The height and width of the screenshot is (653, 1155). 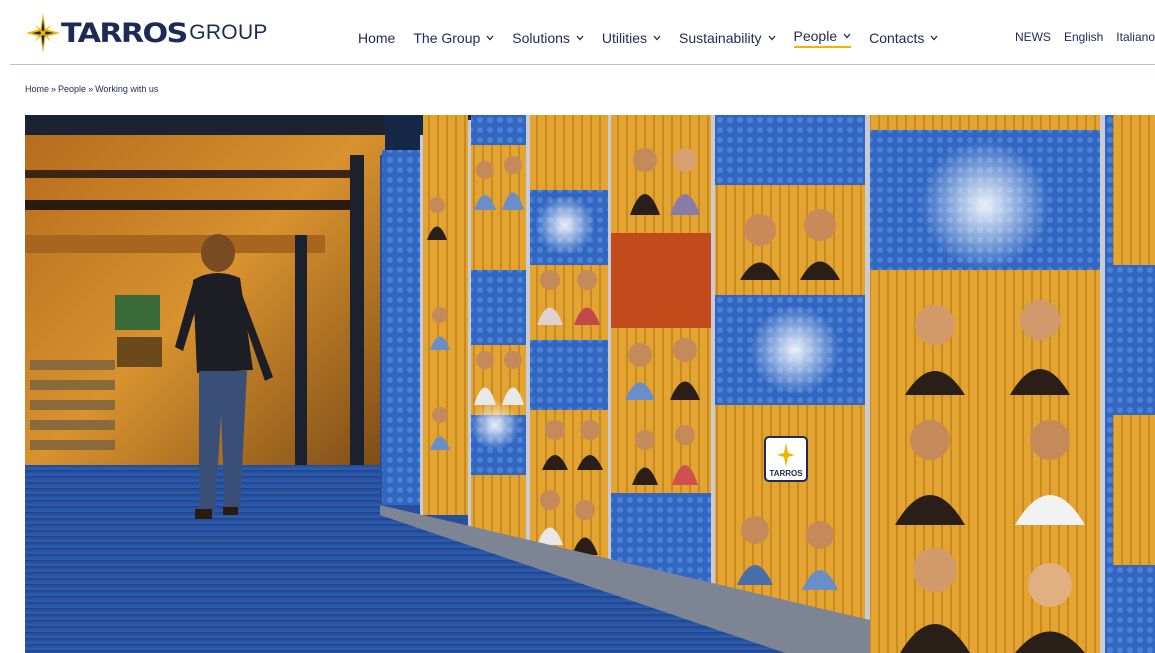 I want to click on nav-item-label: Solutions, so click(x=541, y=38).